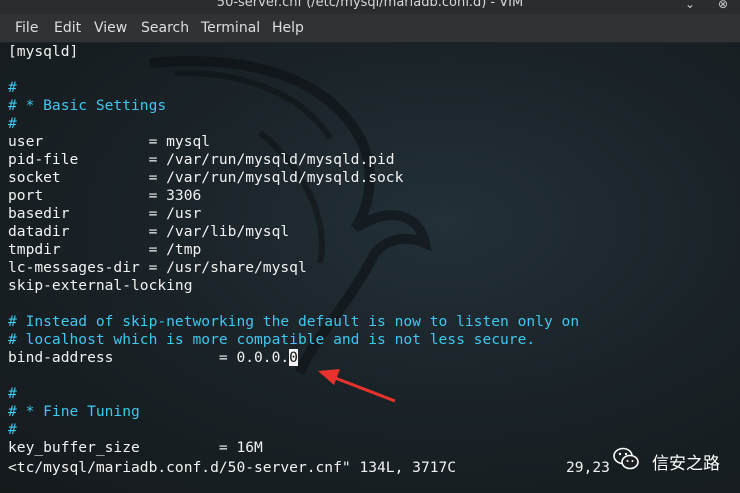 The width and height of the screenshot is (740, 493). Describe the element at coordinates (357, 386) in the screenshot. I see `red-arrow-annotation` at that location.